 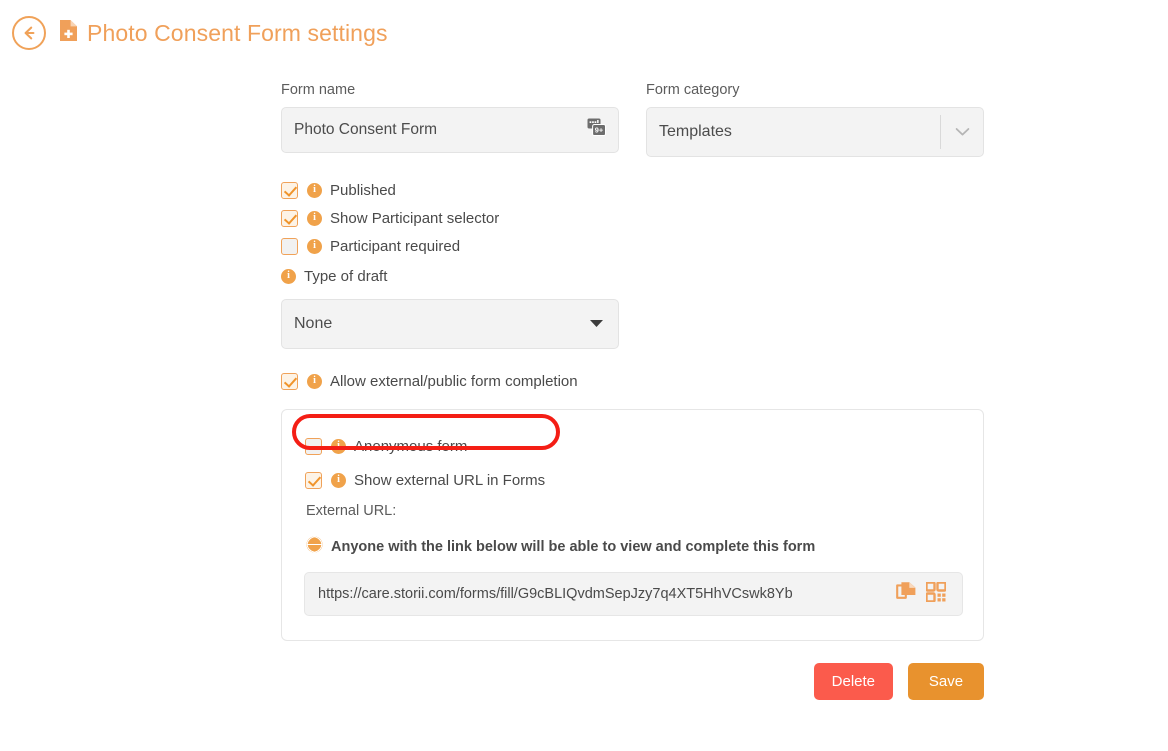 I want to click on save-button: Save, so click(x=946, y=681).